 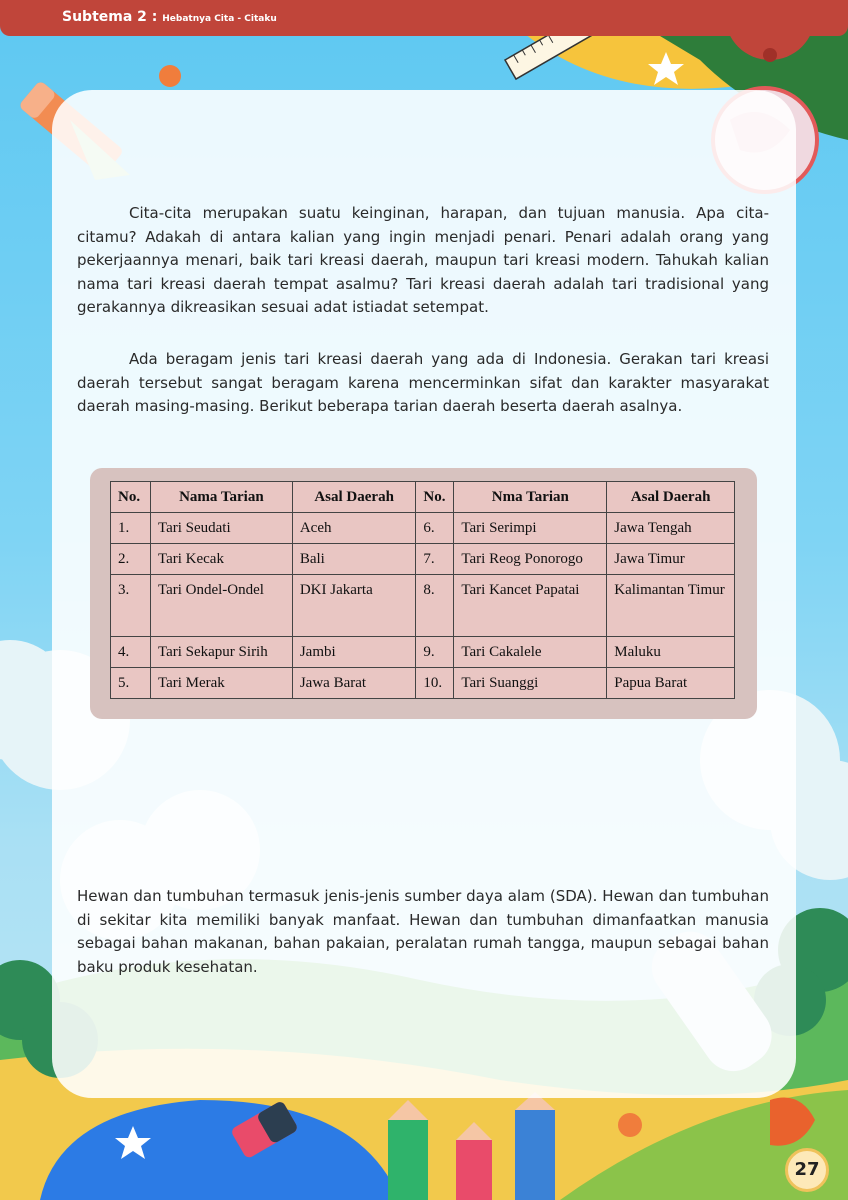 What do you see at coordinates (354, 559) in the screenshot?
I see `cell-asal: Bali` at bounding box center [354, 559].